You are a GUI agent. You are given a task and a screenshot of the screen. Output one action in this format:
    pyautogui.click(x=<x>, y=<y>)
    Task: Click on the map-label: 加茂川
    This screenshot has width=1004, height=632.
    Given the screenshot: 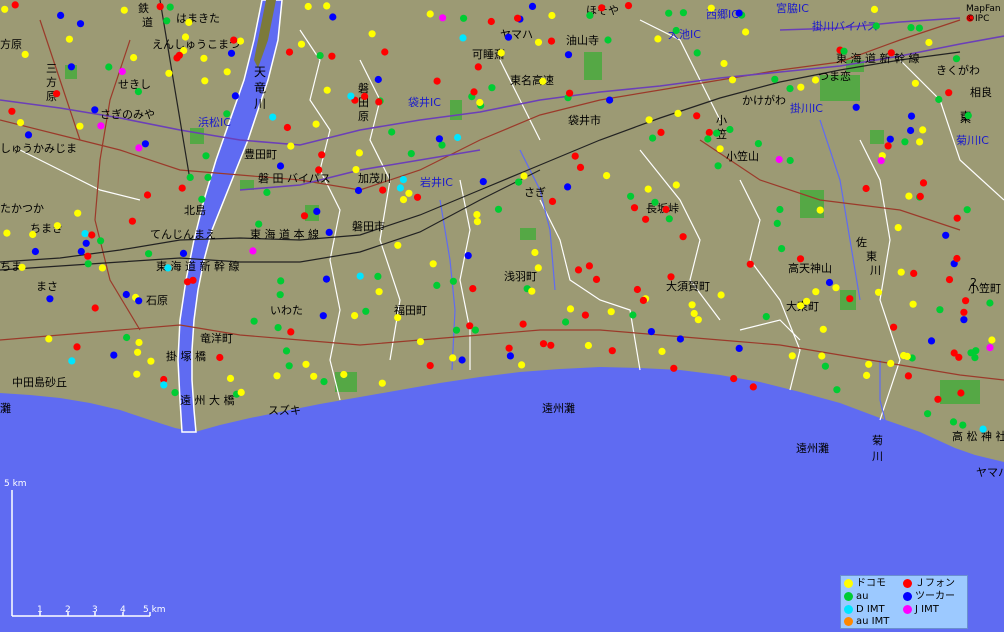 What is the action you would take?
    pyautogui.click(x=374, y=178)
    